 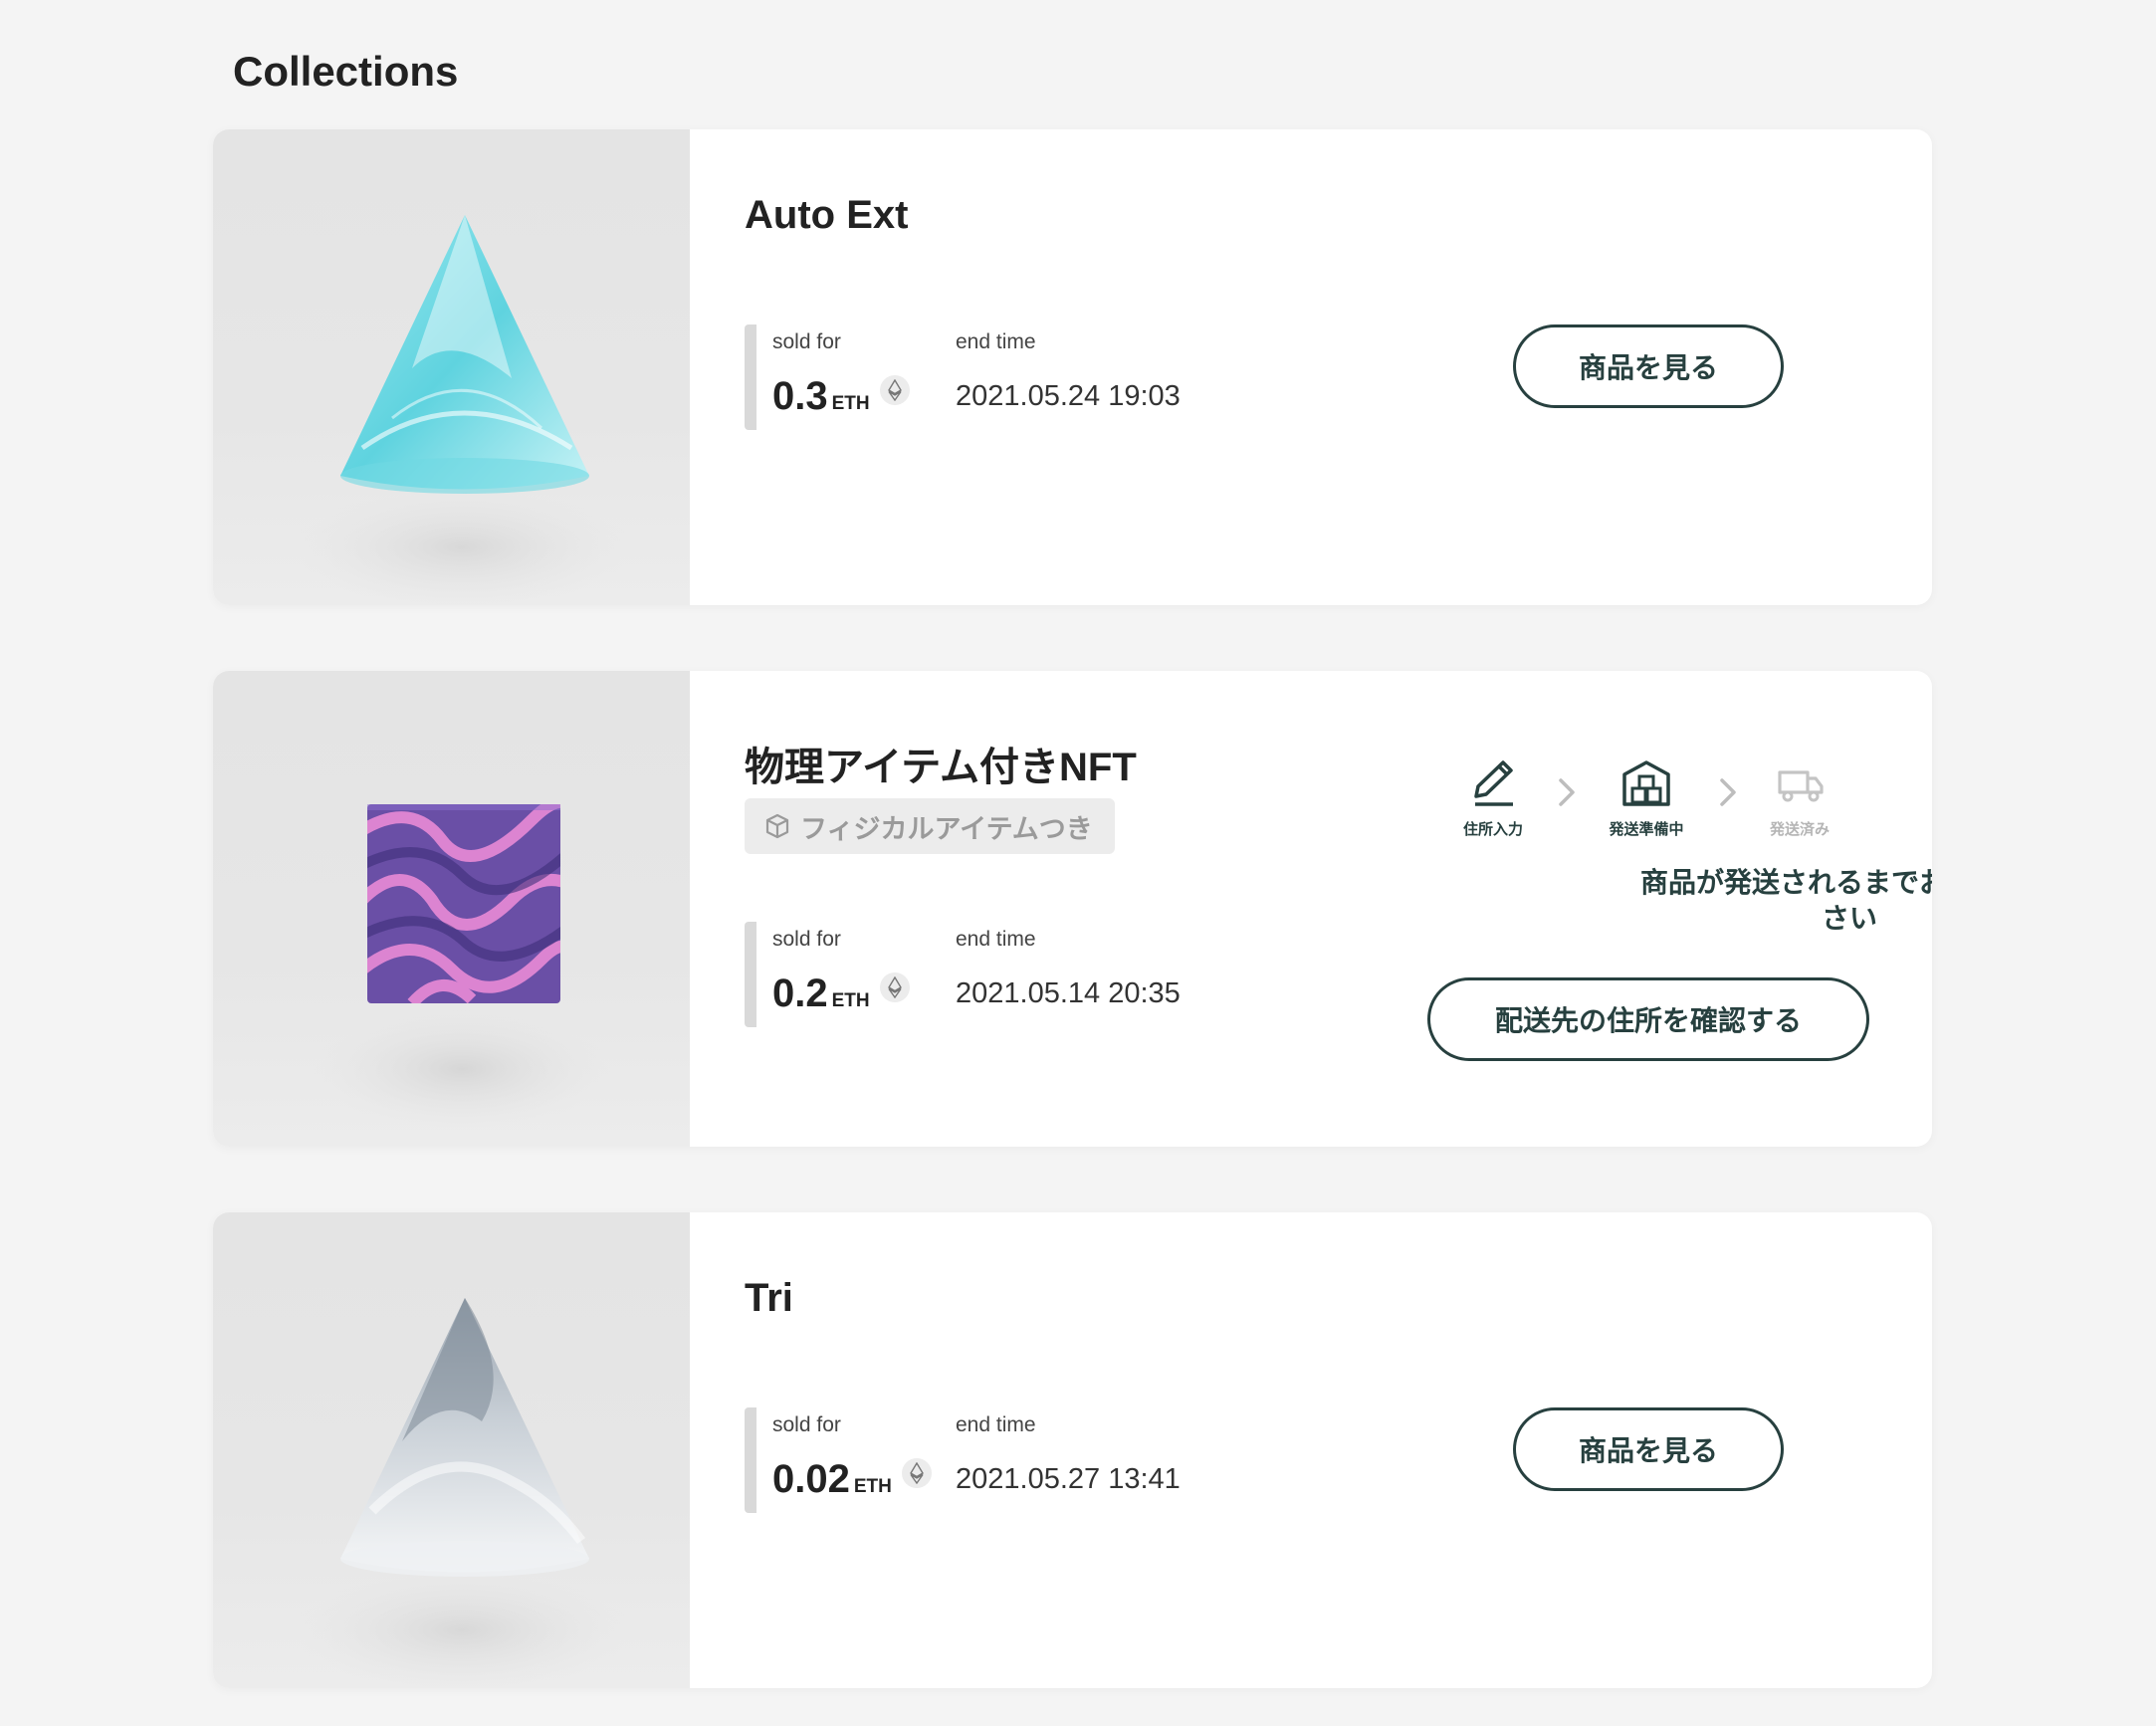 I want to click on step-address-input: 住所入力, so click(x=1493, y=797).